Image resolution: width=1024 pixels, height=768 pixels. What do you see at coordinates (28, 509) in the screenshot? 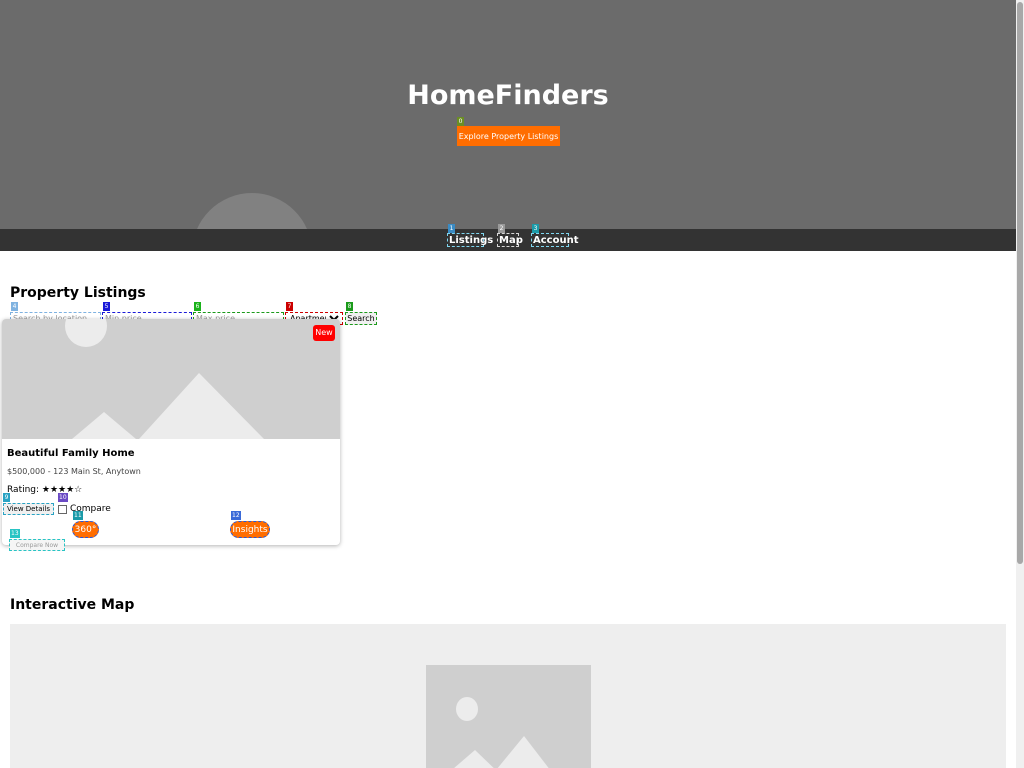
I see `view-details-button: View Details` at bounding box center [28, 509].